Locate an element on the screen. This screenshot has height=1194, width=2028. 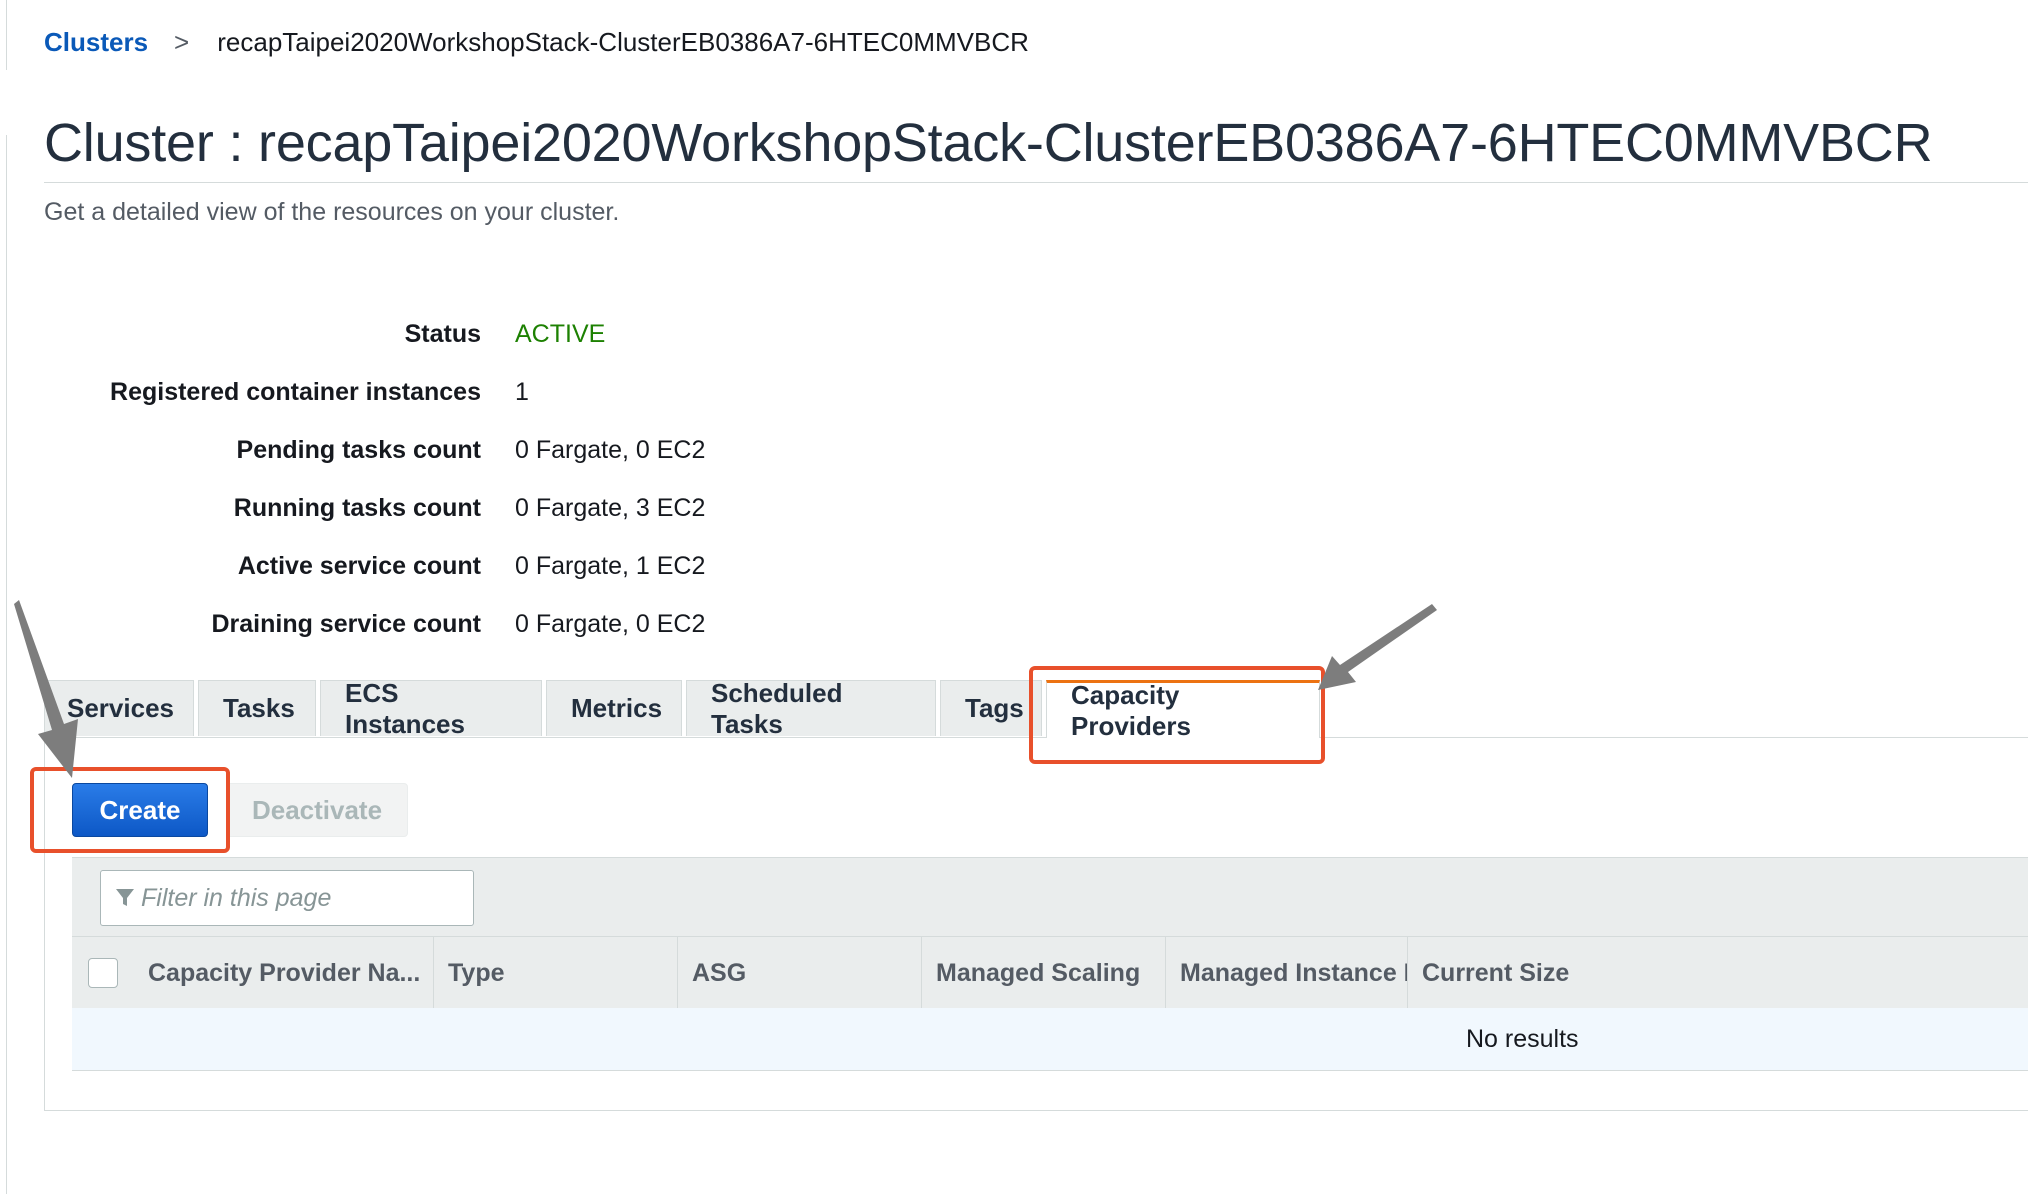
title-divider is located at coordinates (1036, 182).